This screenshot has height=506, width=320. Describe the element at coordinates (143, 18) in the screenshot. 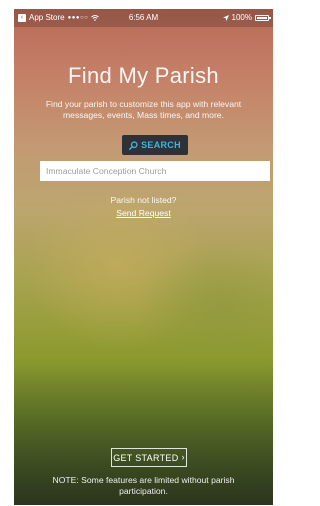

I see `status-bar: ‹ App Store ●●●○○ 6:56 AM 100%` at that location.